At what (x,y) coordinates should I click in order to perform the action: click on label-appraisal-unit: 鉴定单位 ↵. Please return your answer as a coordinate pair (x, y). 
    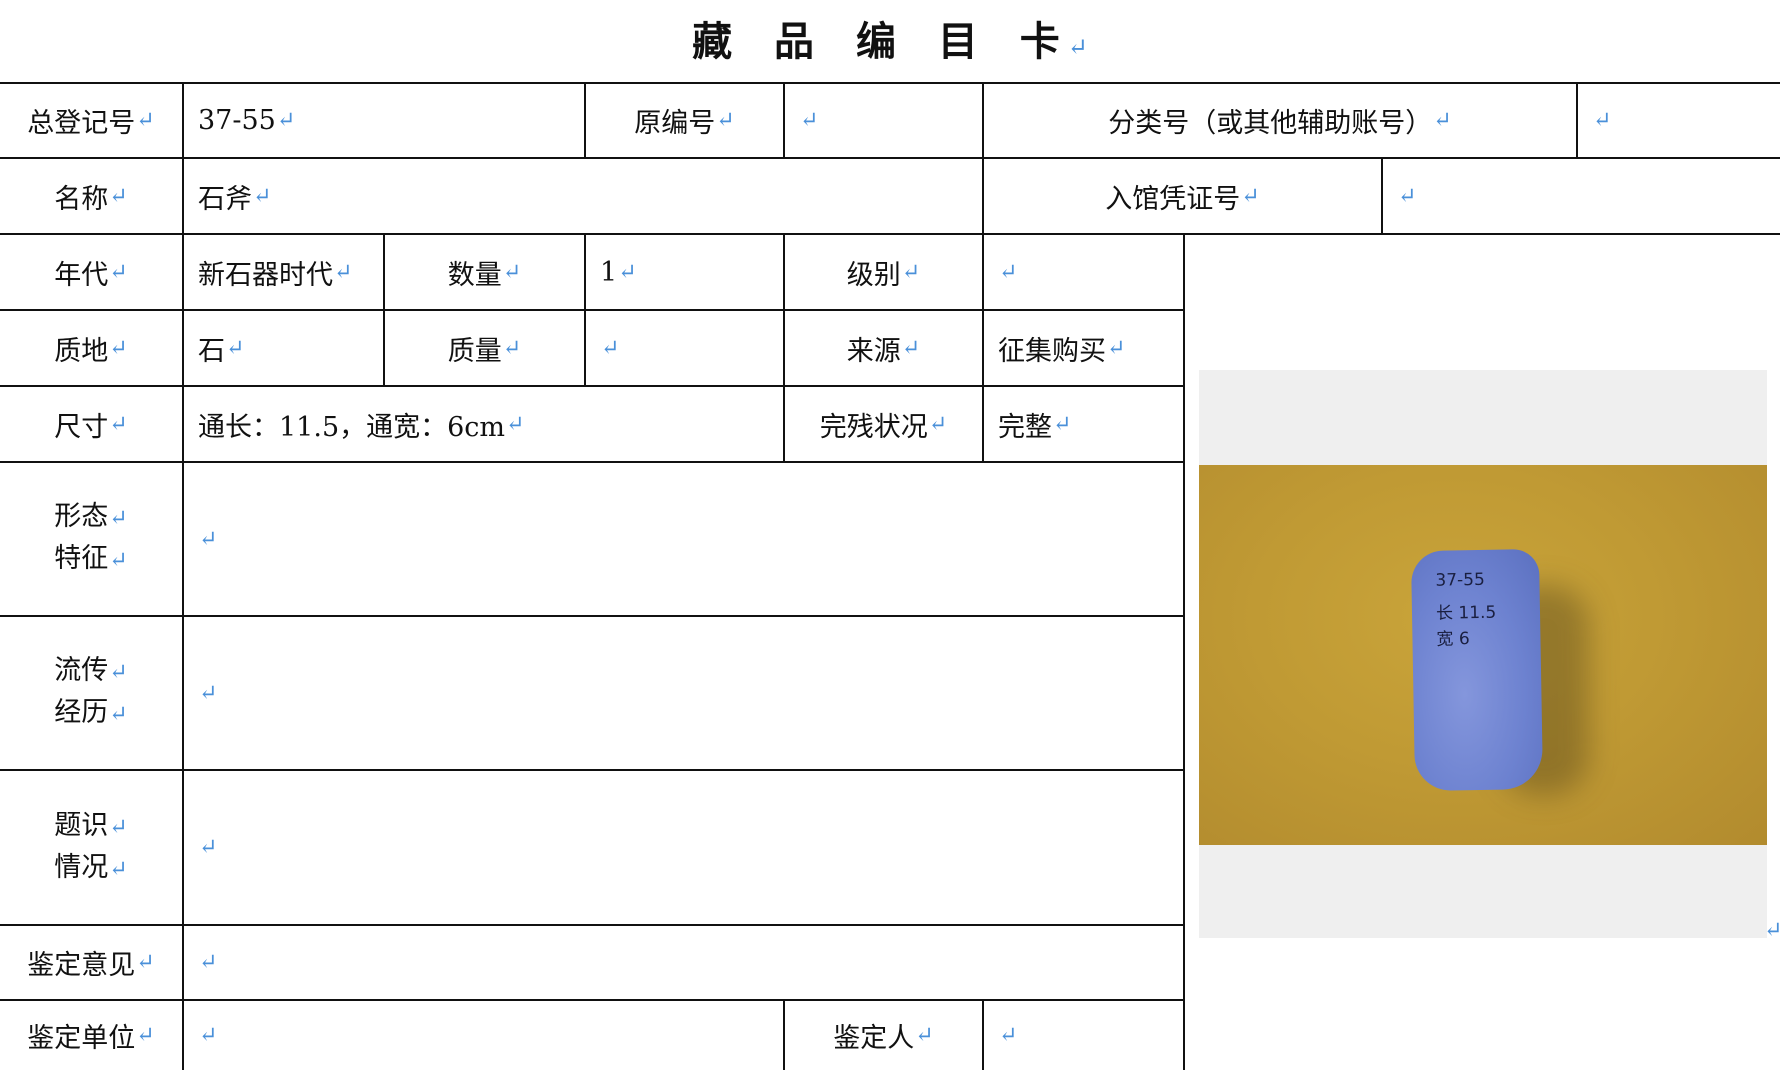
    Looking at the image, I should click on (91, 1038).